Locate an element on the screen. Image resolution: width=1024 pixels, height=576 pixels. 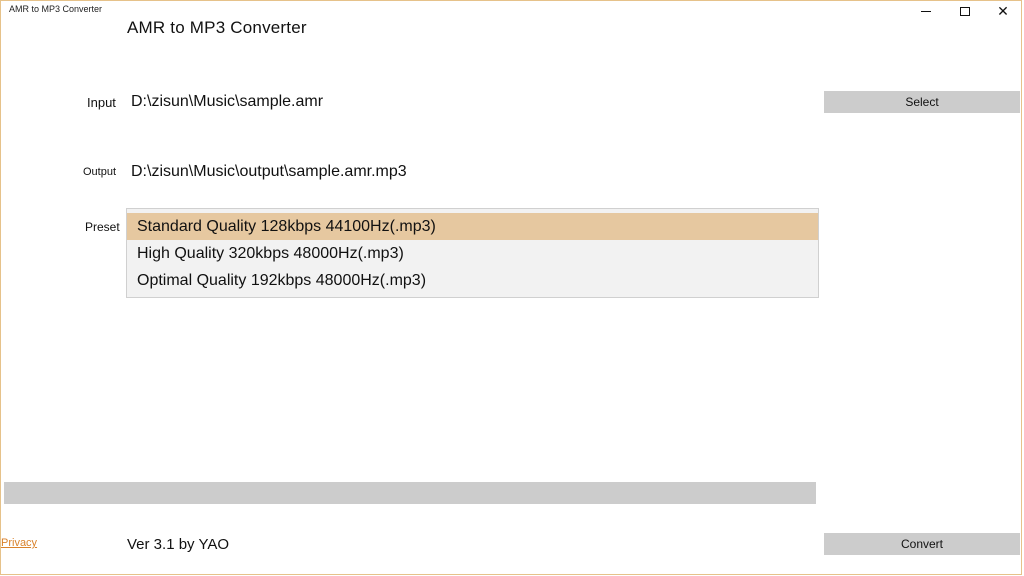
preset-option-high: High Quality 320kbps 48000Hz(.mp3) is located at coordinates (472, 253).